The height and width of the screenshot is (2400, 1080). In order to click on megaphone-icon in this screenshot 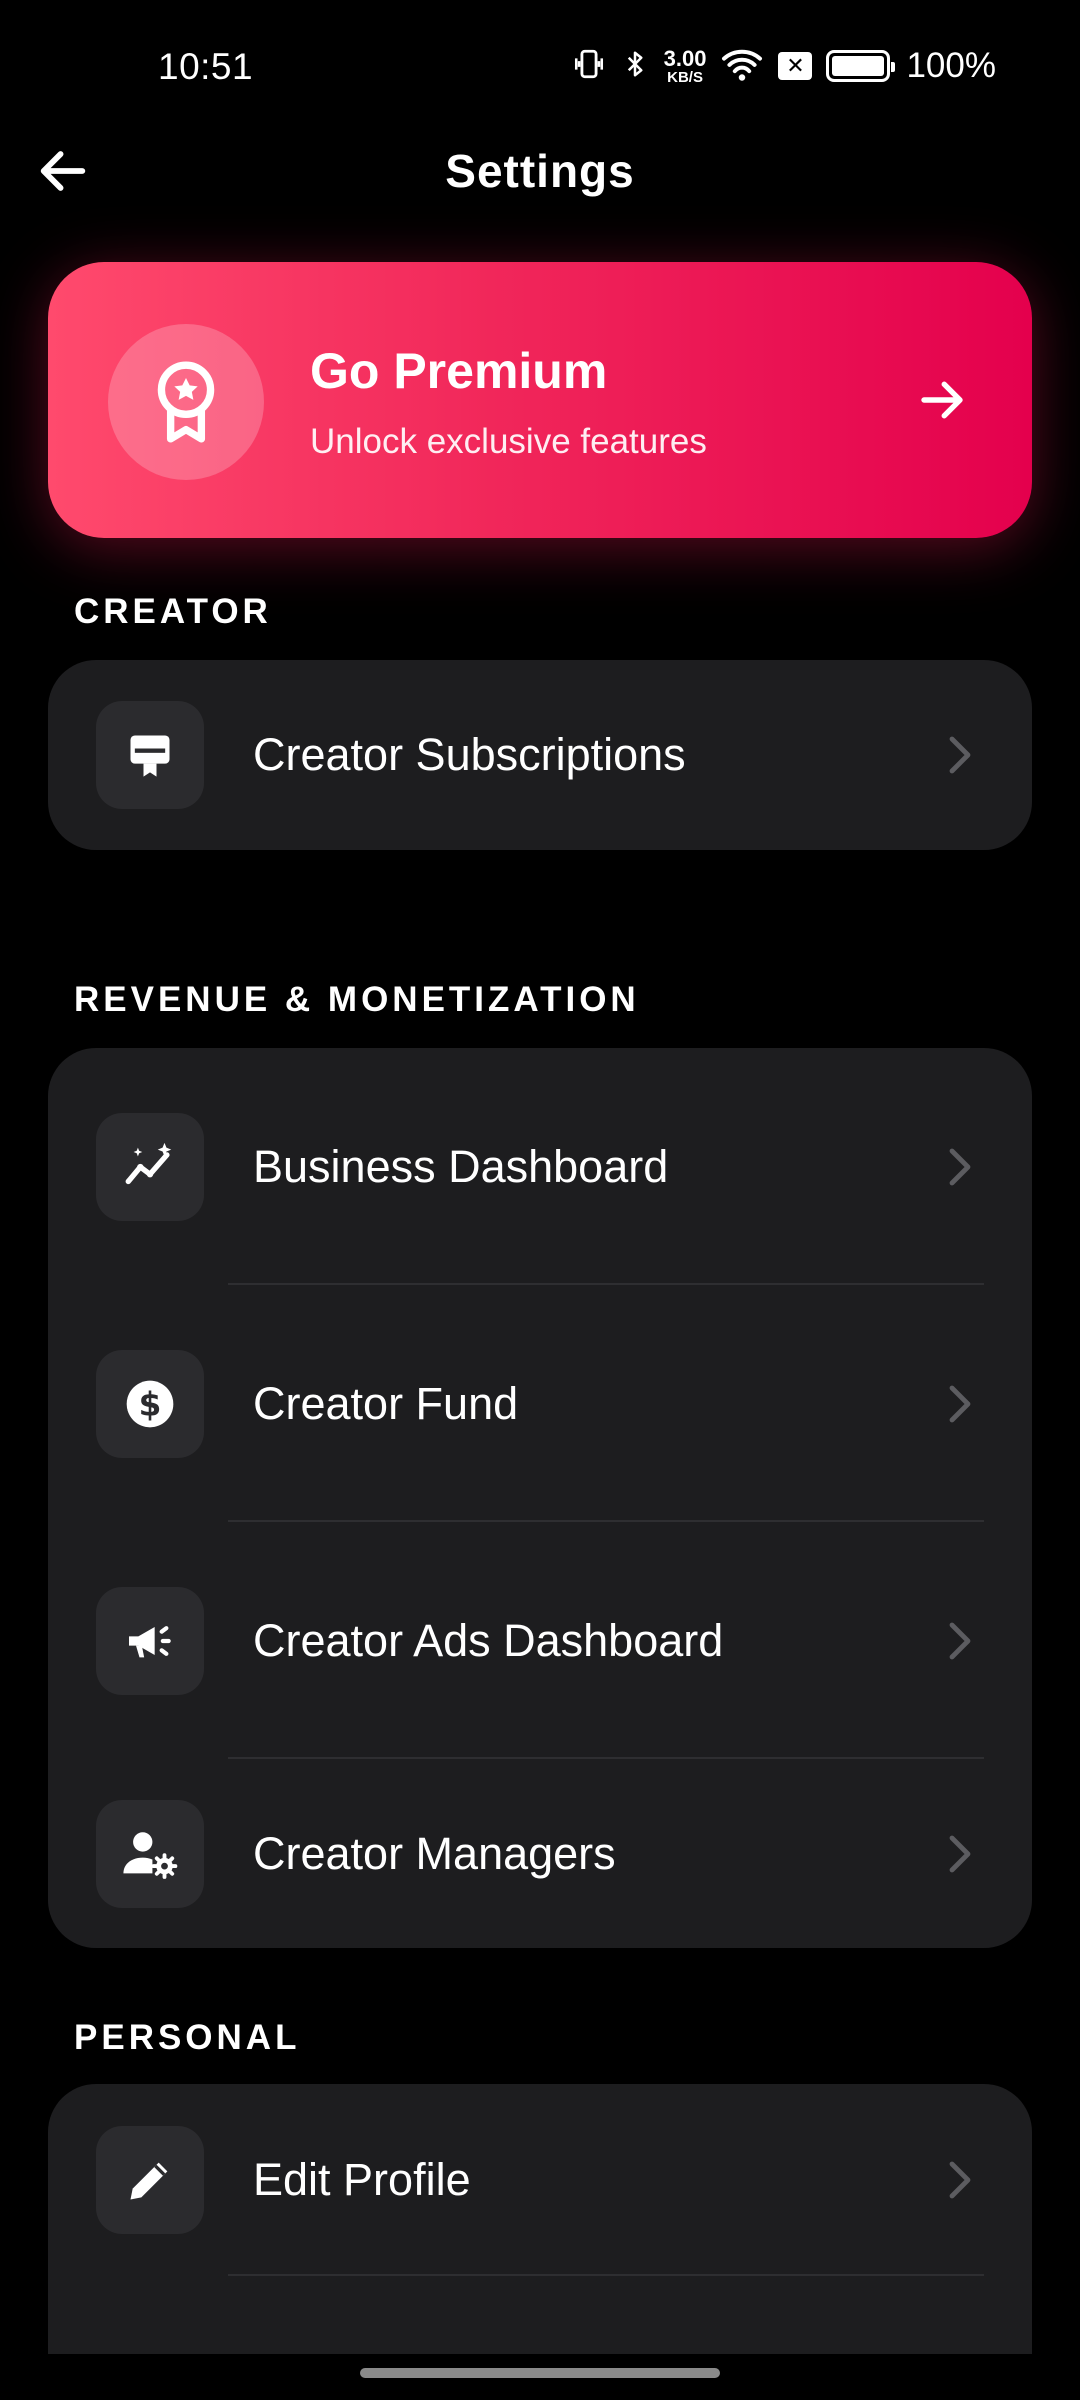, I will do `click(150, 1640)`.